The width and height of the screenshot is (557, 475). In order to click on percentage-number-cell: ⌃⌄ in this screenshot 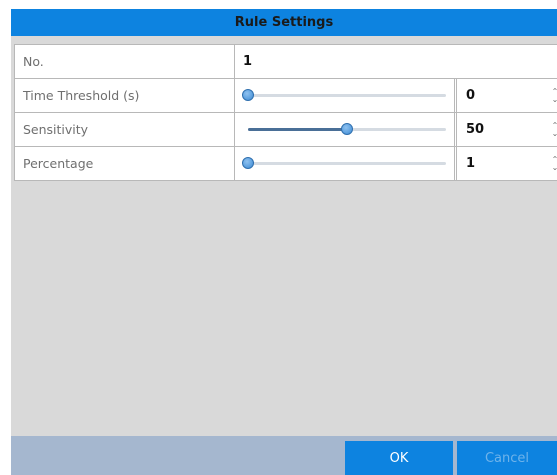, I will do `click(507, 163)`.